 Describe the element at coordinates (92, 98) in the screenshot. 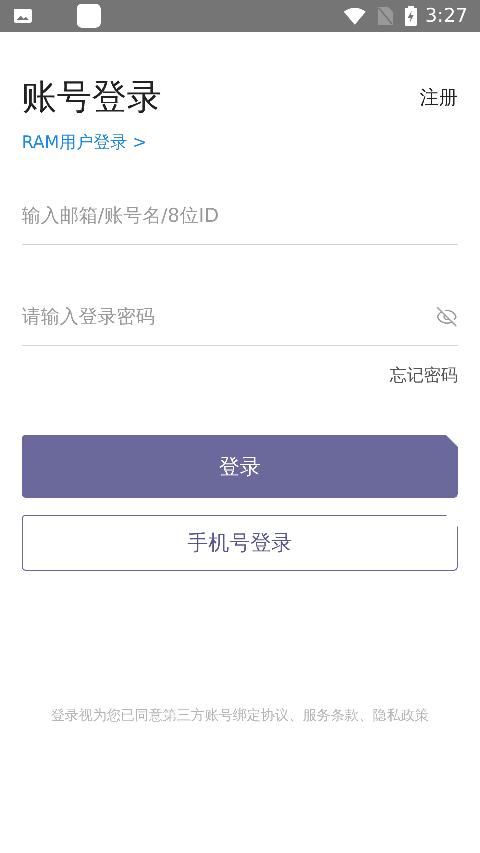

I see `page-title: 账号登录` at that location.